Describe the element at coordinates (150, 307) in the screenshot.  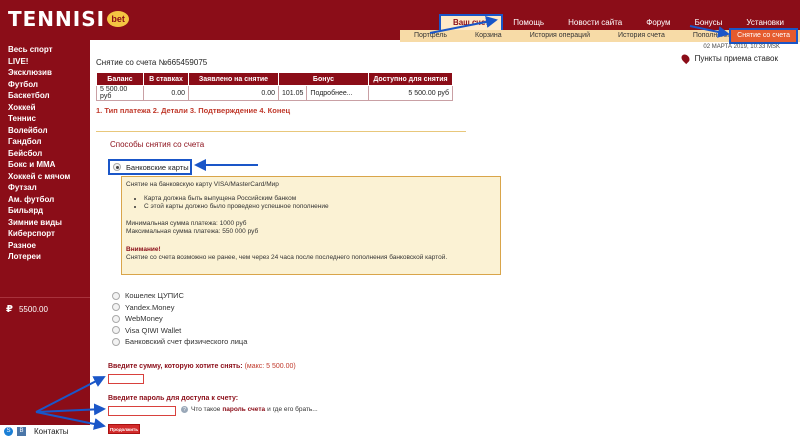
I see `method-label: Yandex.Money` at that location.